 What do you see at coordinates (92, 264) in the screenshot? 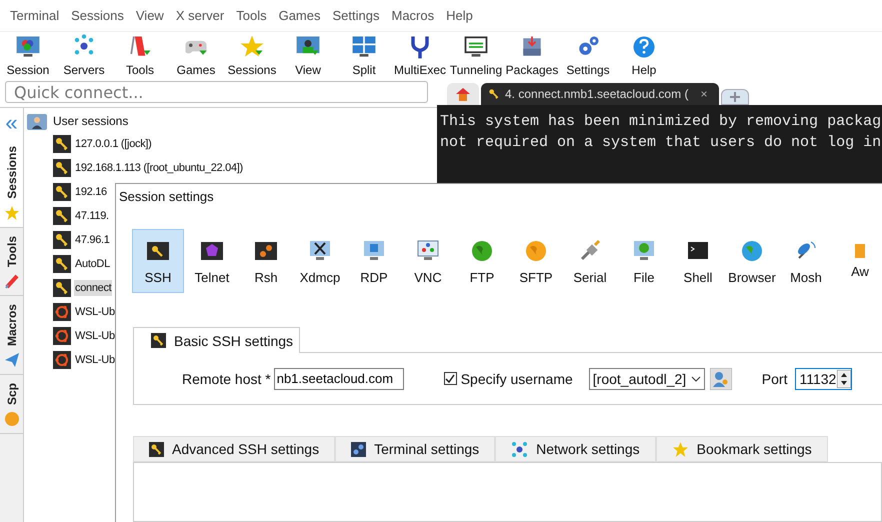
I see `tree-item: AutoDL` at bounding box center [92, 264].